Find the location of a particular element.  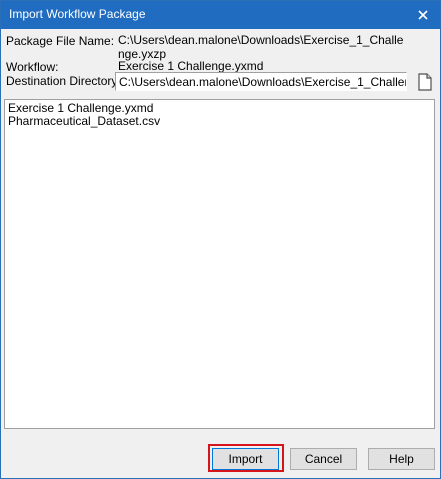

close-icon is located at coordinates (423, 15).